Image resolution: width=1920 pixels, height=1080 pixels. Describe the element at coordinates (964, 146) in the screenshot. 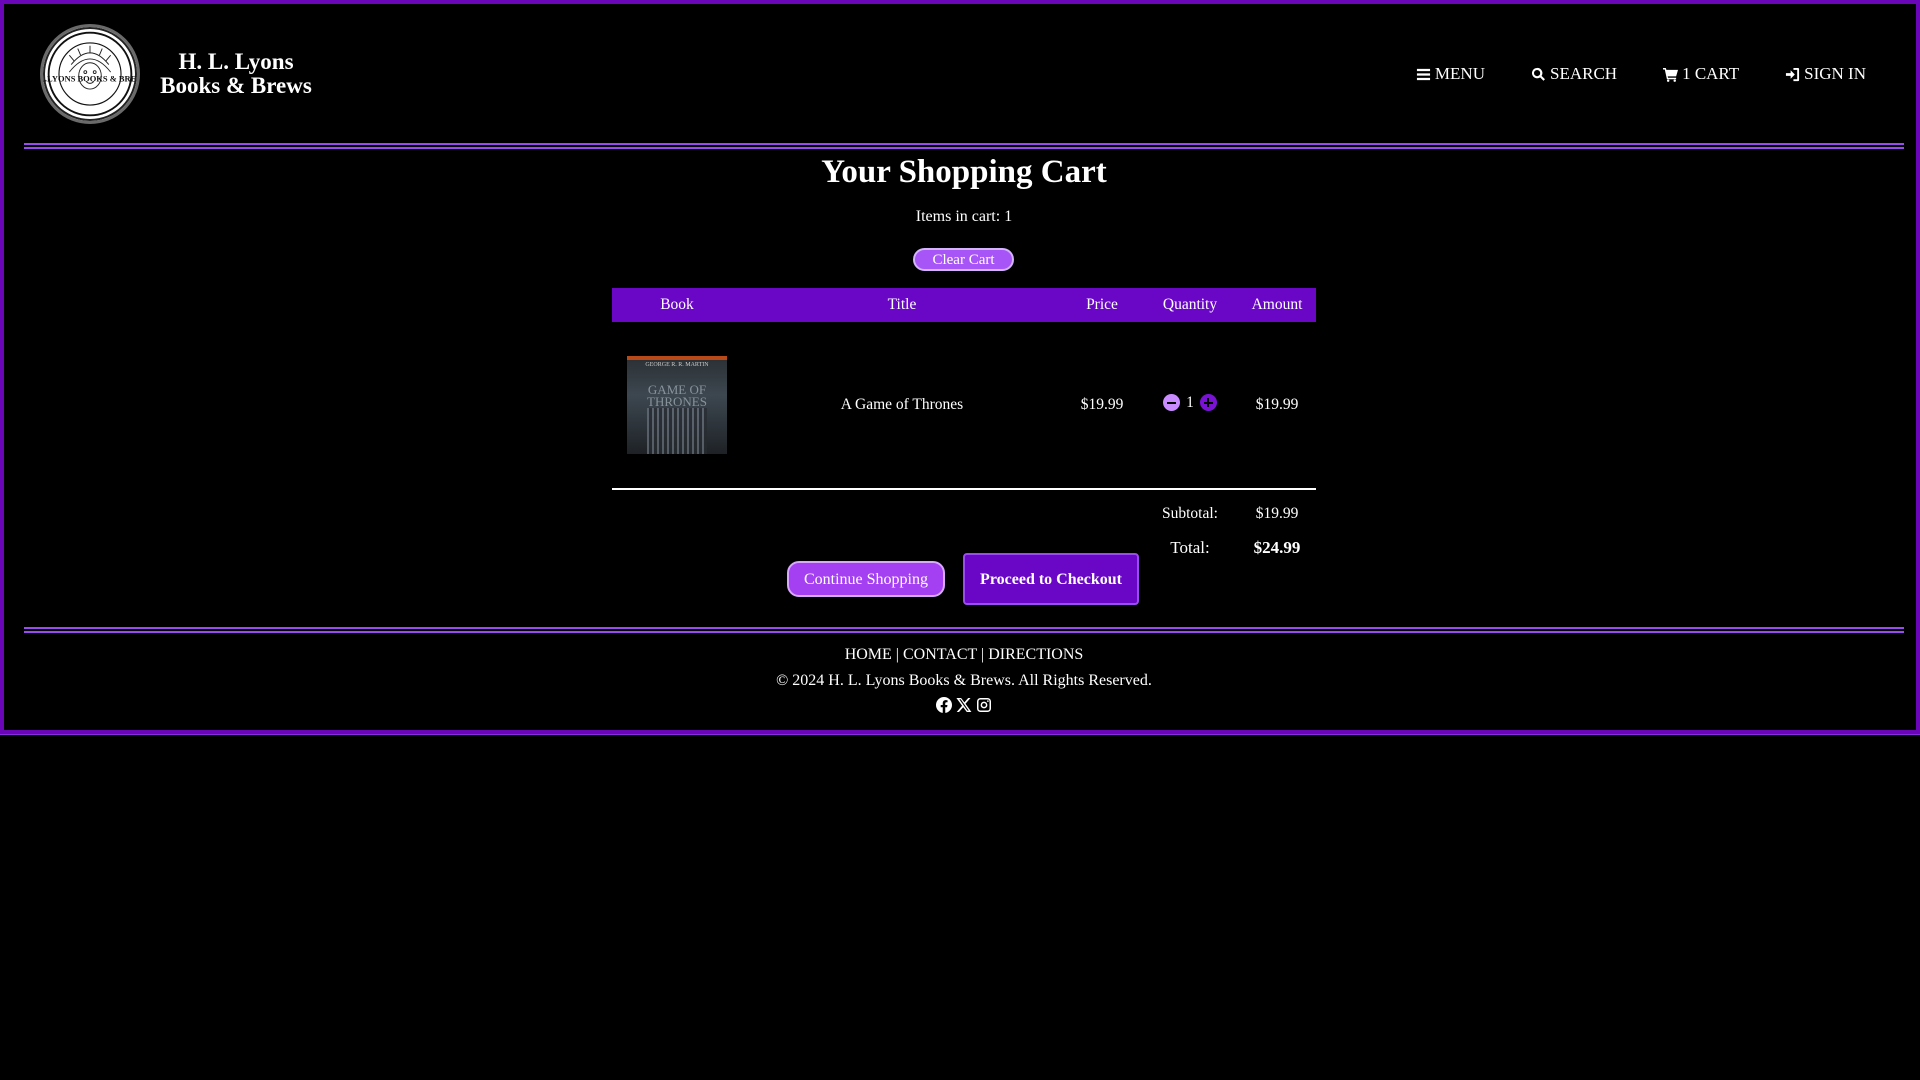

I see `header-divider` at that location.